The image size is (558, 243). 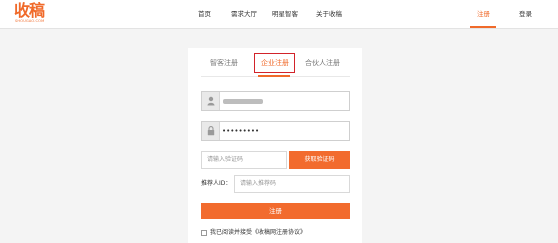 I want to click on nav-active-indicator, so click(x=483, y=27).